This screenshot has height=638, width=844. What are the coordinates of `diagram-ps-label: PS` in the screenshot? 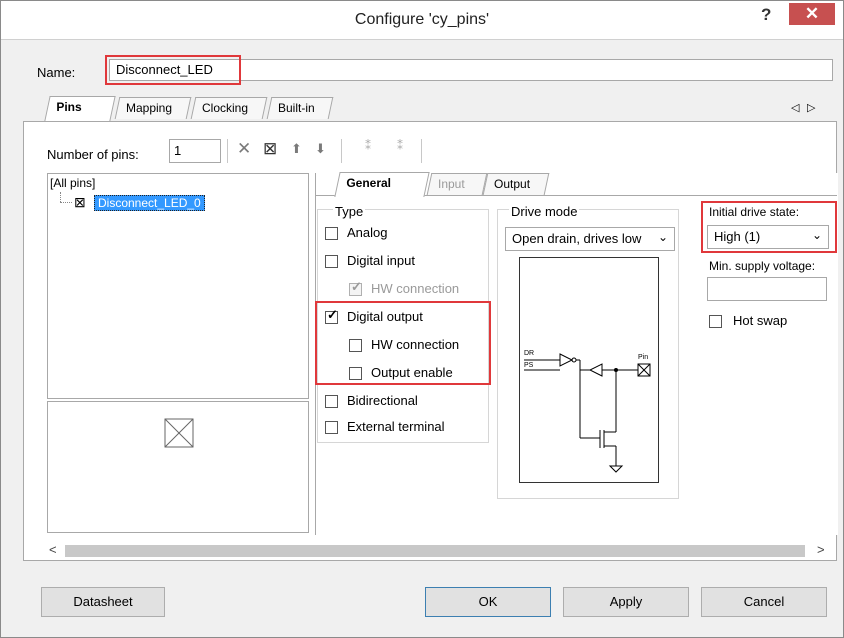 It's located at (529, 365).